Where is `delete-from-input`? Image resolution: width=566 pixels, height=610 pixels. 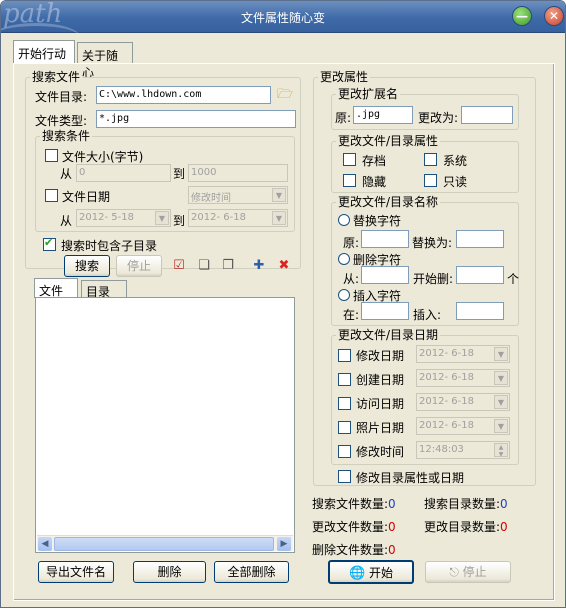 delete-from-input is located at coordinates (385, 275).